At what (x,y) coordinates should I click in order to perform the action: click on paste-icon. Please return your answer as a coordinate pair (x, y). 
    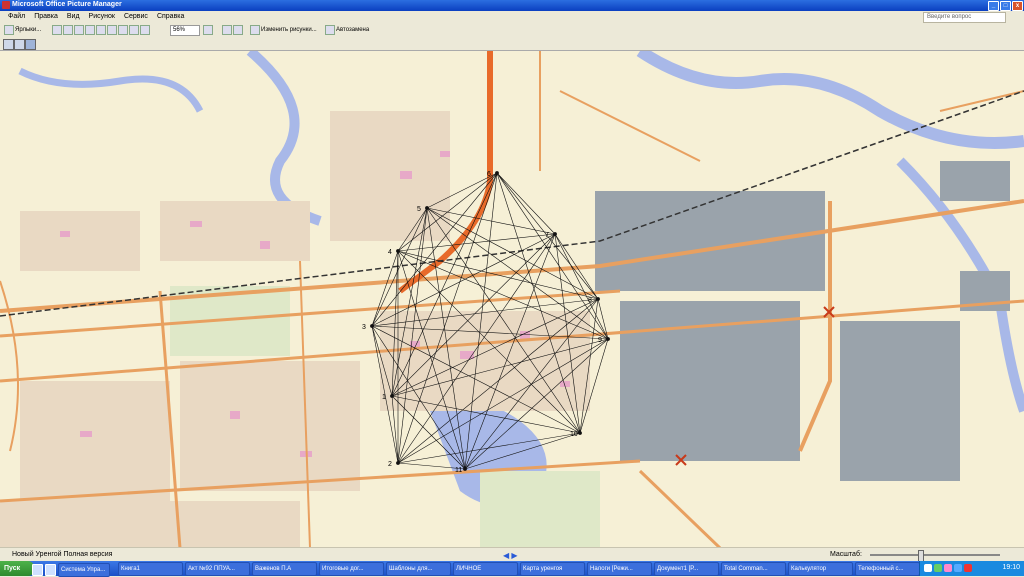
    Looking at the image, I should click on (112, 30).